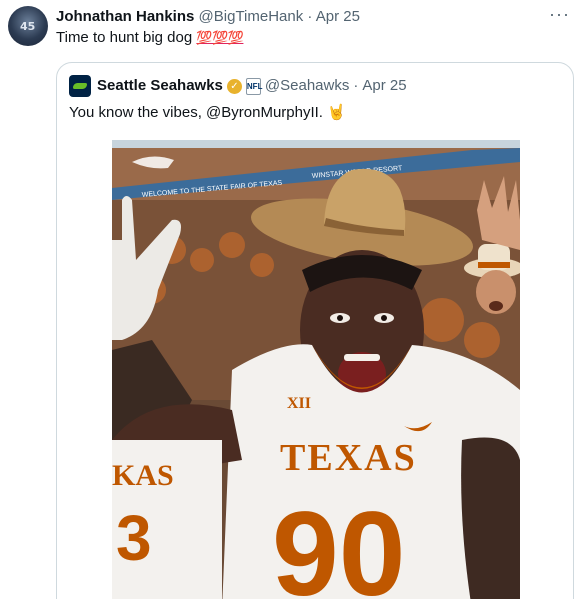  What do you see at coordinates (124, 37) in the screenshot?
I see `tweet-body: Time to hunt big dog` at bounding box center [124, 37].